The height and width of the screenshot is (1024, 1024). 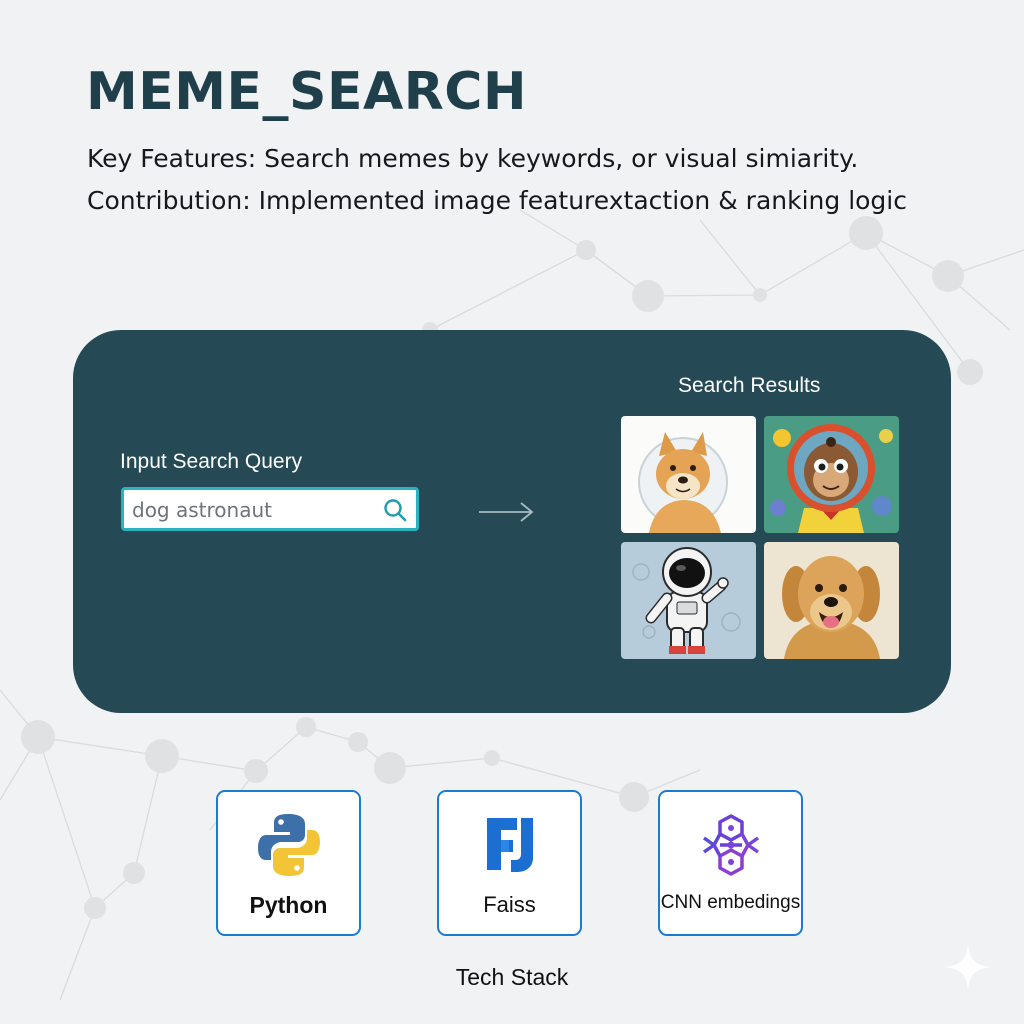 I want to click on sparkle-icon, so click(x=968, y=967).